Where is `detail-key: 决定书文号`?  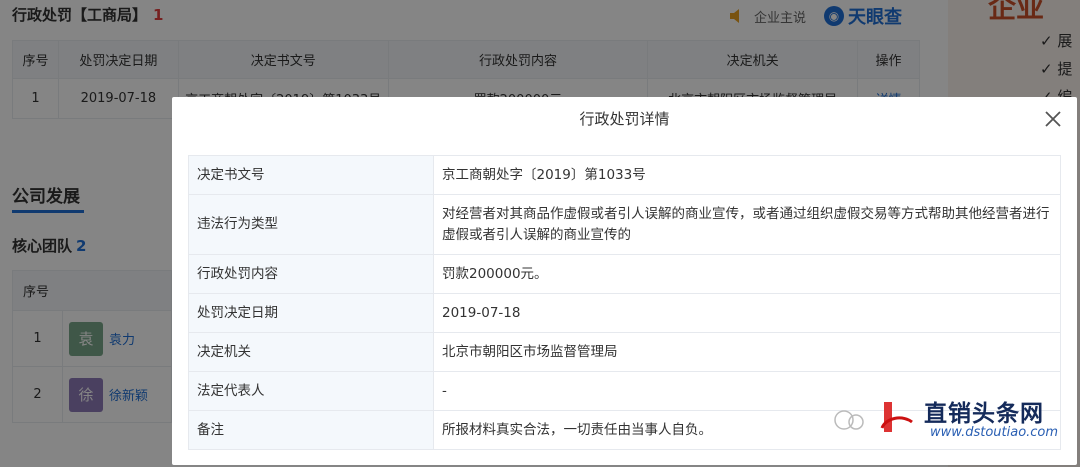
detail-key: 决定书文号 is located at coordinates (311, 175).